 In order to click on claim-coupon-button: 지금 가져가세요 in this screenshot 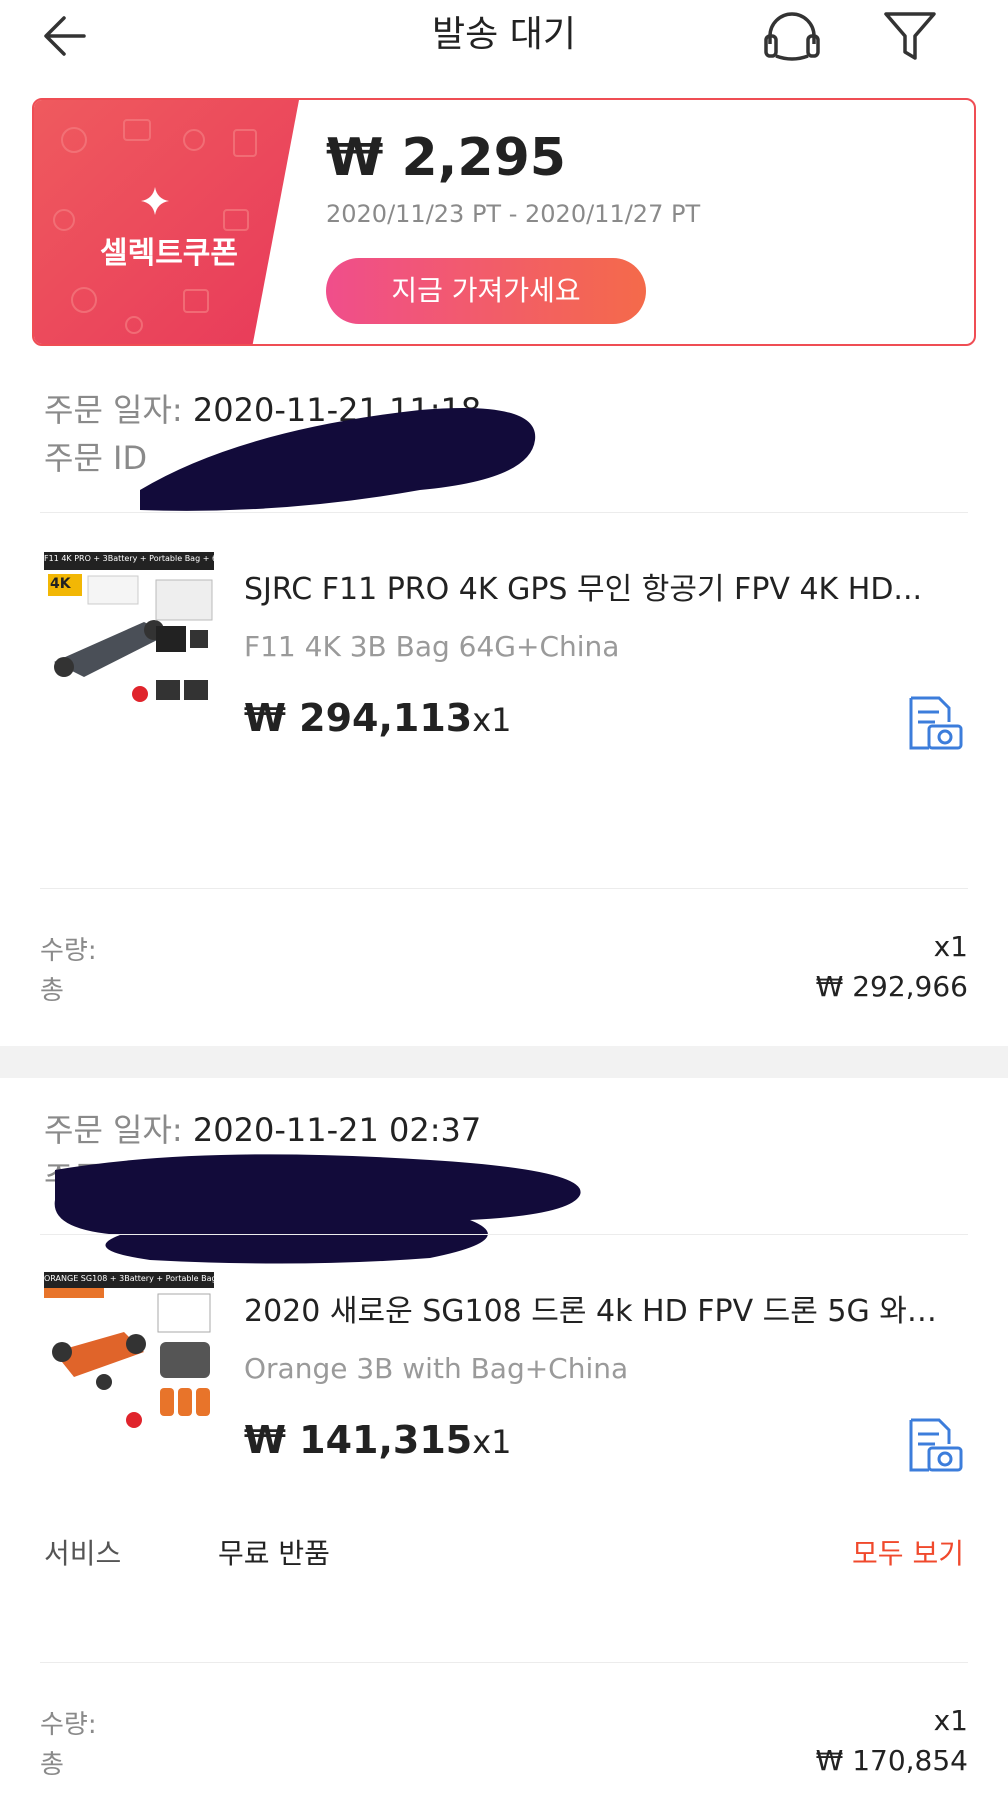, I will do `click(486, 291)`.